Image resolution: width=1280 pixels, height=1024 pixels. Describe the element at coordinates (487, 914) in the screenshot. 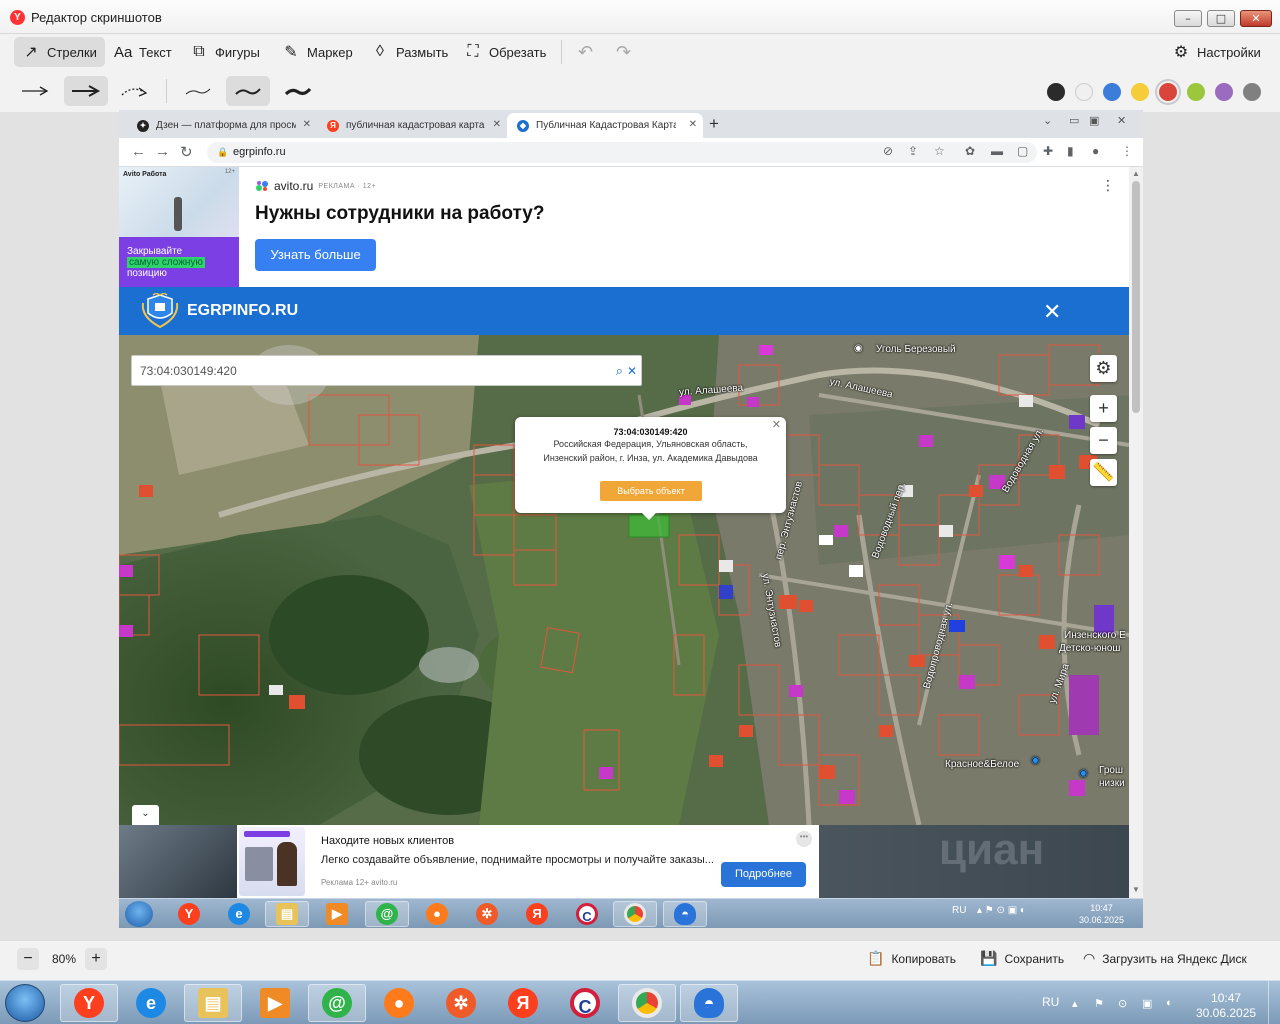

I see `taskbar-app: ✲` at that location.